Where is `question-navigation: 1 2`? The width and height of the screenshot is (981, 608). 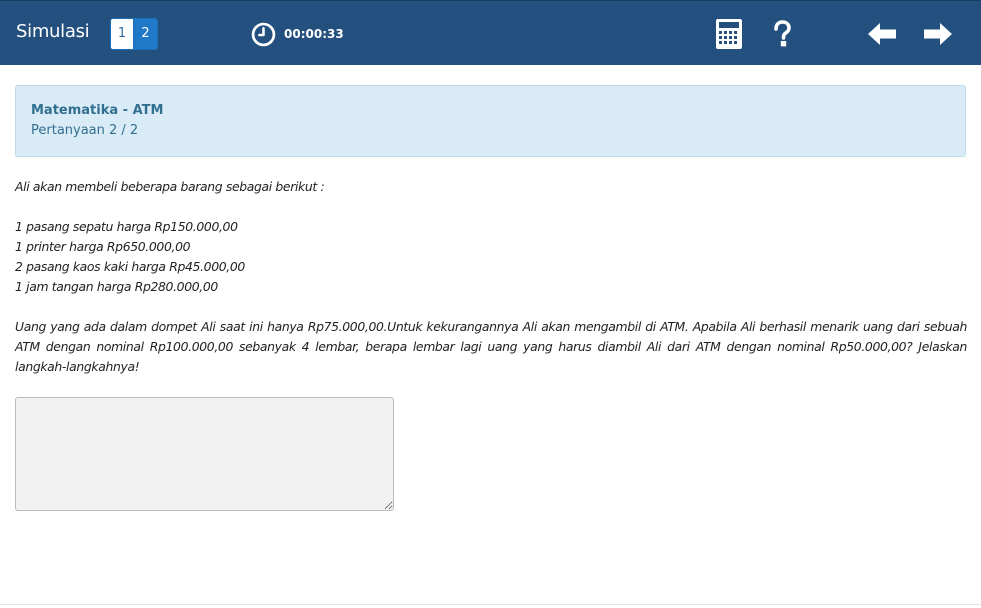
question-navigation: 1 2 is located at coordinates (134, 34).